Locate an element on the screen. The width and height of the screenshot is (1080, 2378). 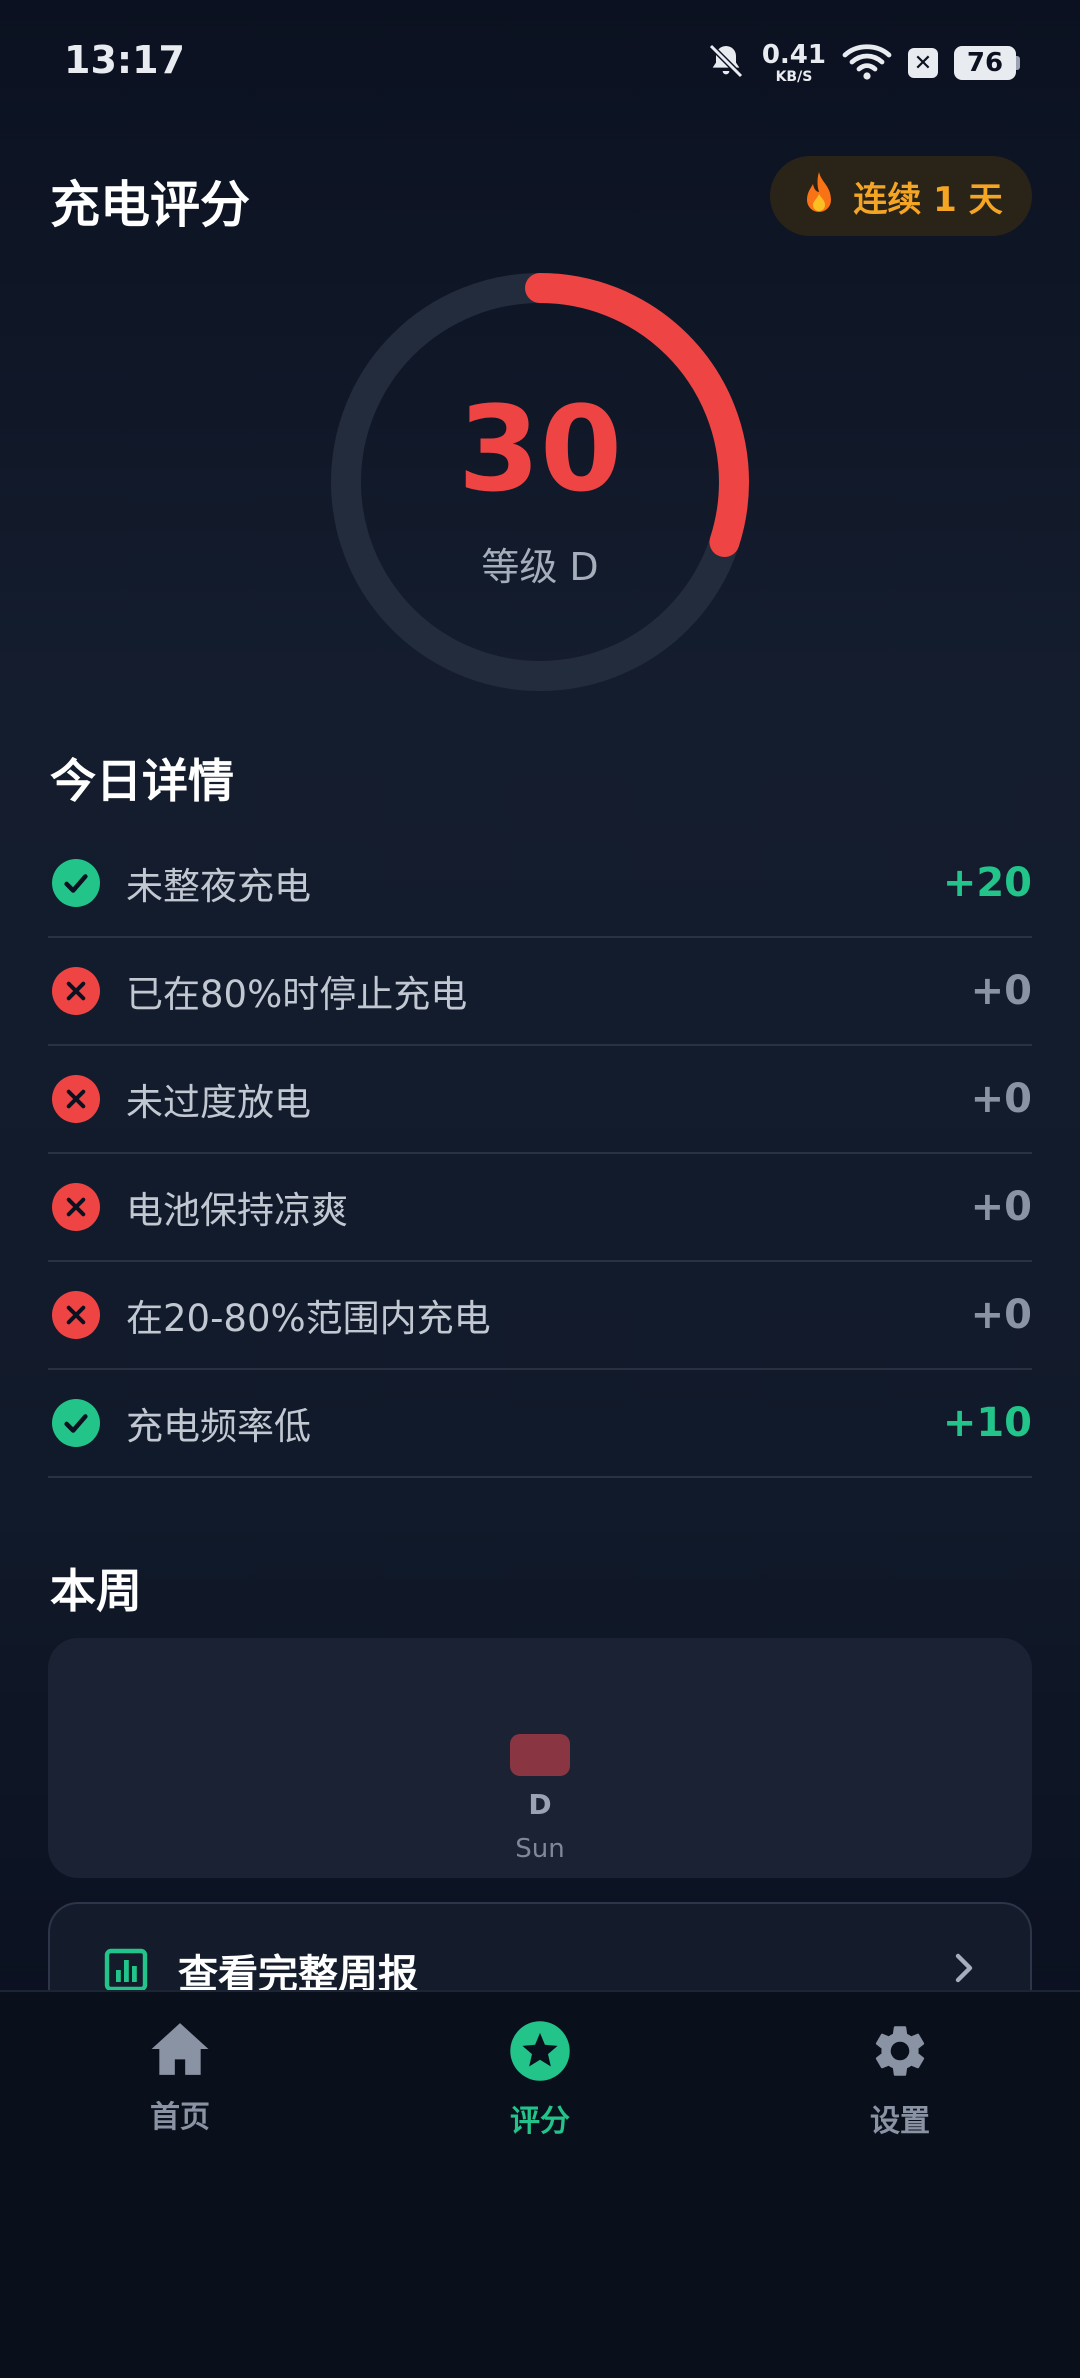
status-bar: 13:17 0.41 KB/S ✕ 76 is located at coordinates (540, 65).